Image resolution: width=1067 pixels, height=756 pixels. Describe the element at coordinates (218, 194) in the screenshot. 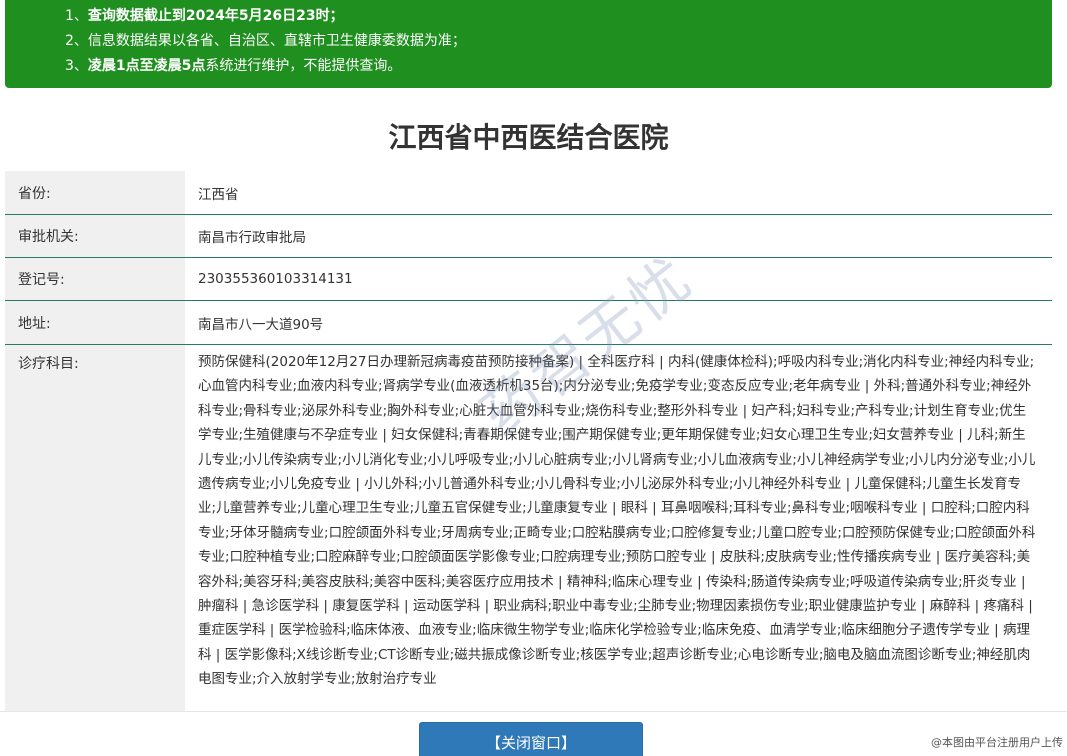

I see `province-value: 江西省` at that location.